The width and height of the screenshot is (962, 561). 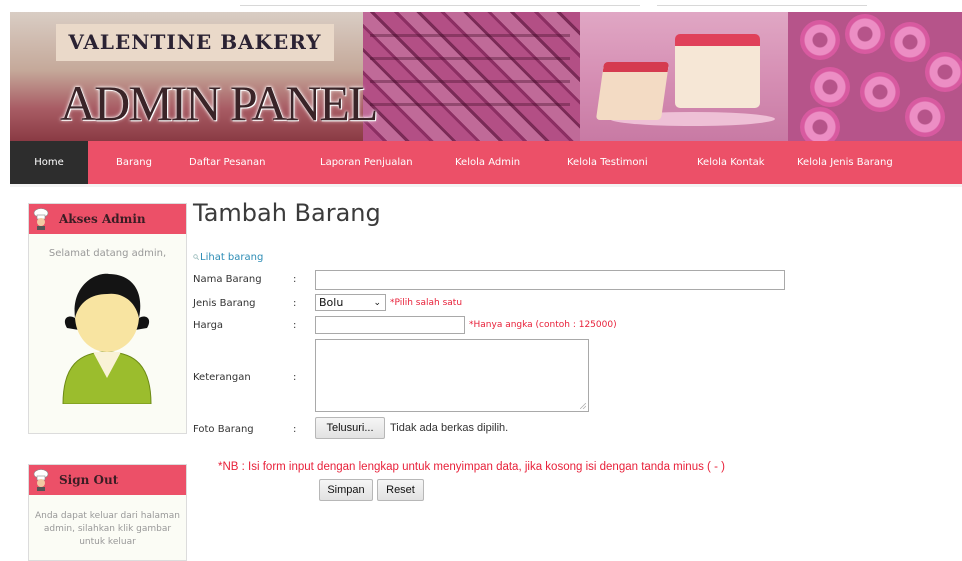 I want to click on admin-box-title: Akses Admin, so click(x=102, y=219).